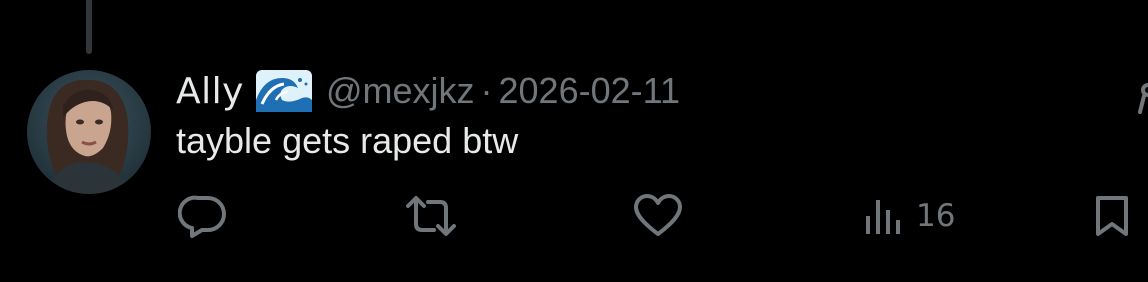 This screenshot has height=282, width=1148. I want to click on bookmark-icon, so click(1112, 216).